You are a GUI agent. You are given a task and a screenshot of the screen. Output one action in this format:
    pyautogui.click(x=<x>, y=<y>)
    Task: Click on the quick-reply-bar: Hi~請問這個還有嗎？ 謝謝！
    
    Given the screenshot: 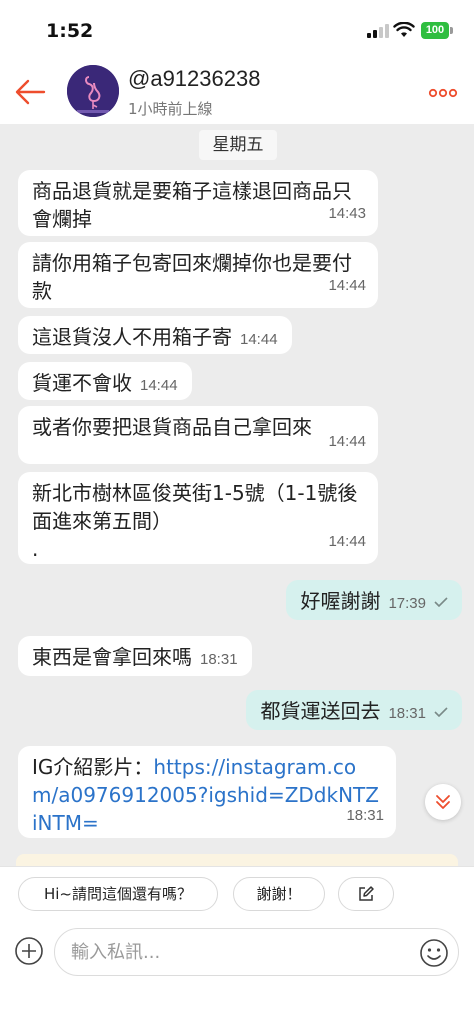 What is the action you would take?
    pyautogui.click(x=237, y=893)
    